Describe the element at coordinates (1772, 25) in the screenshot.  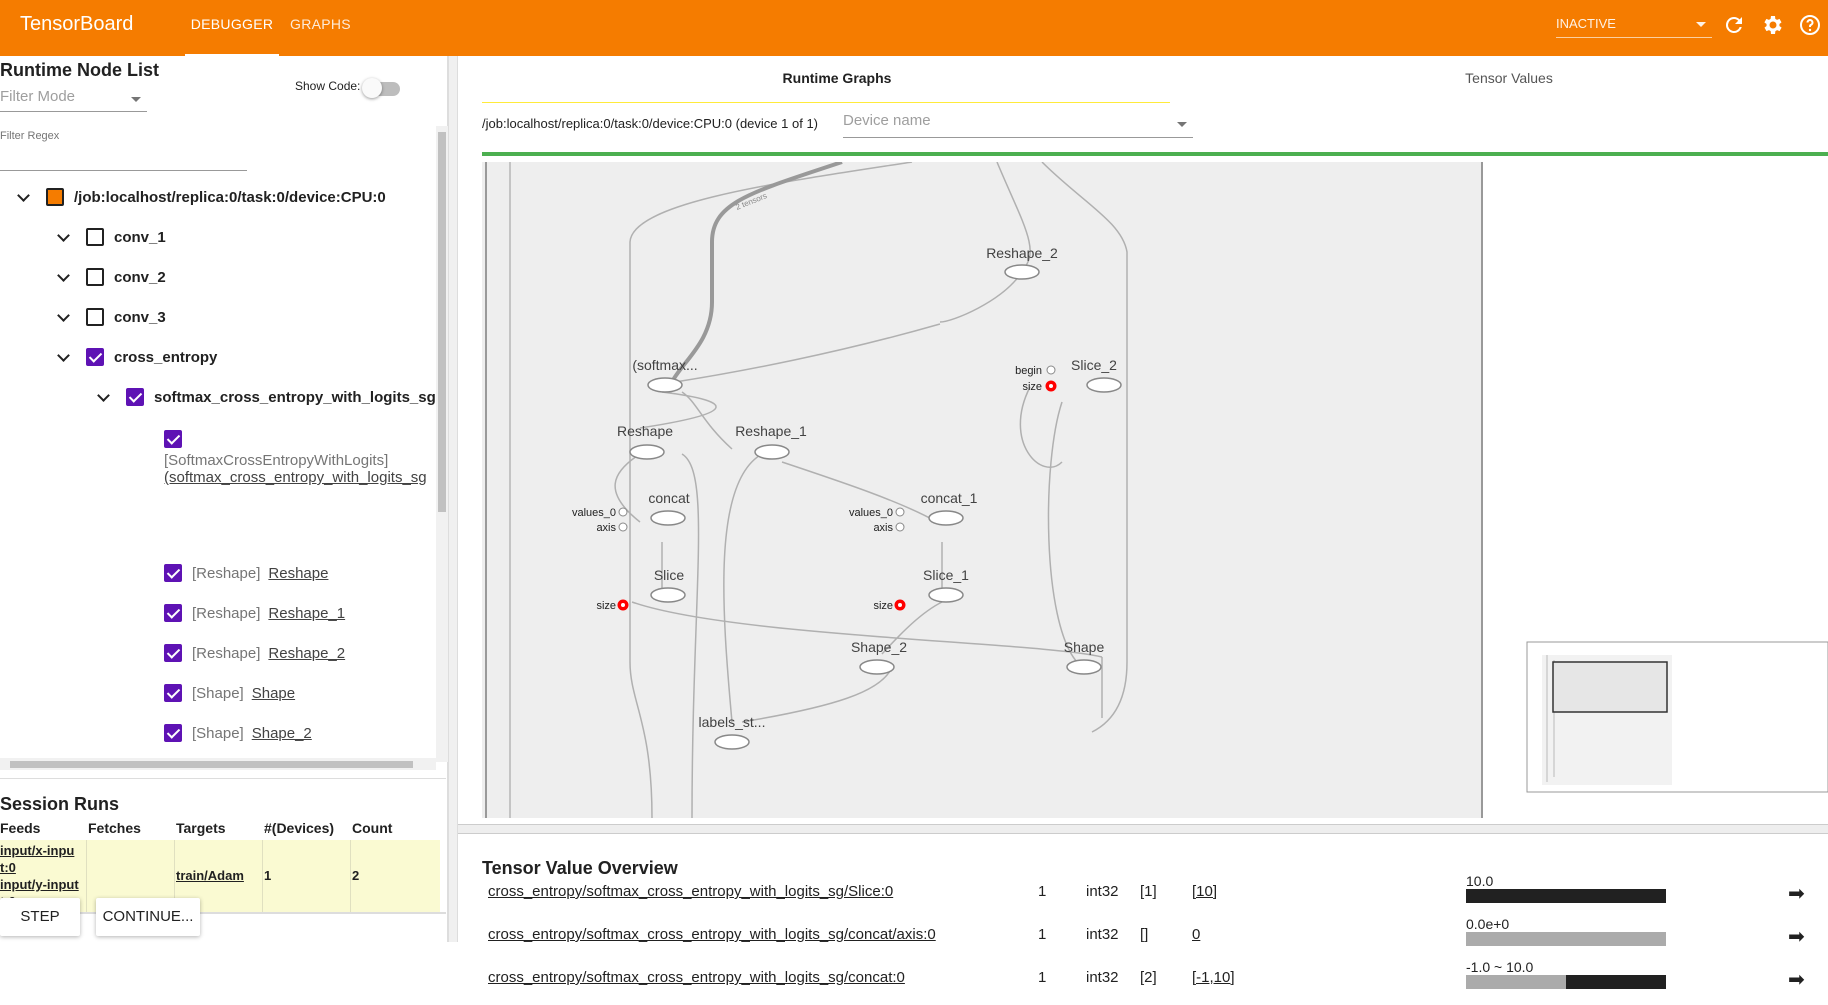
I see `gear-icon` at that location.